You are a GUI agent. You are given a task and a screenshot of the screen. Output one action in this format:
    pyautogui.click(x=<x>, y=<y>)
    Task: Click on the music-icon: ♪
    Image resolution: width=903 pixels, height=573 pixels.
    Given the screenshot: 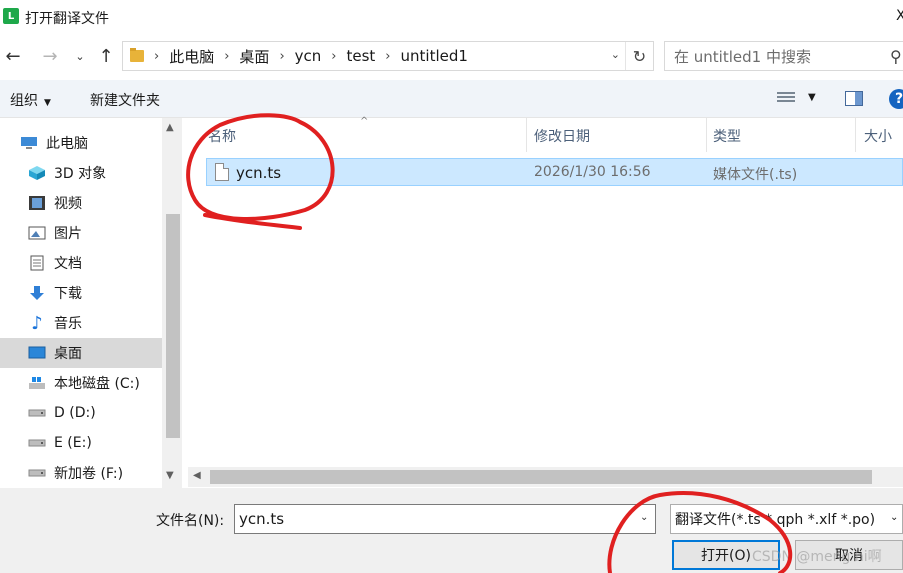 What is the action you would take?
    pyautogui.click(x=37, y=323)
    